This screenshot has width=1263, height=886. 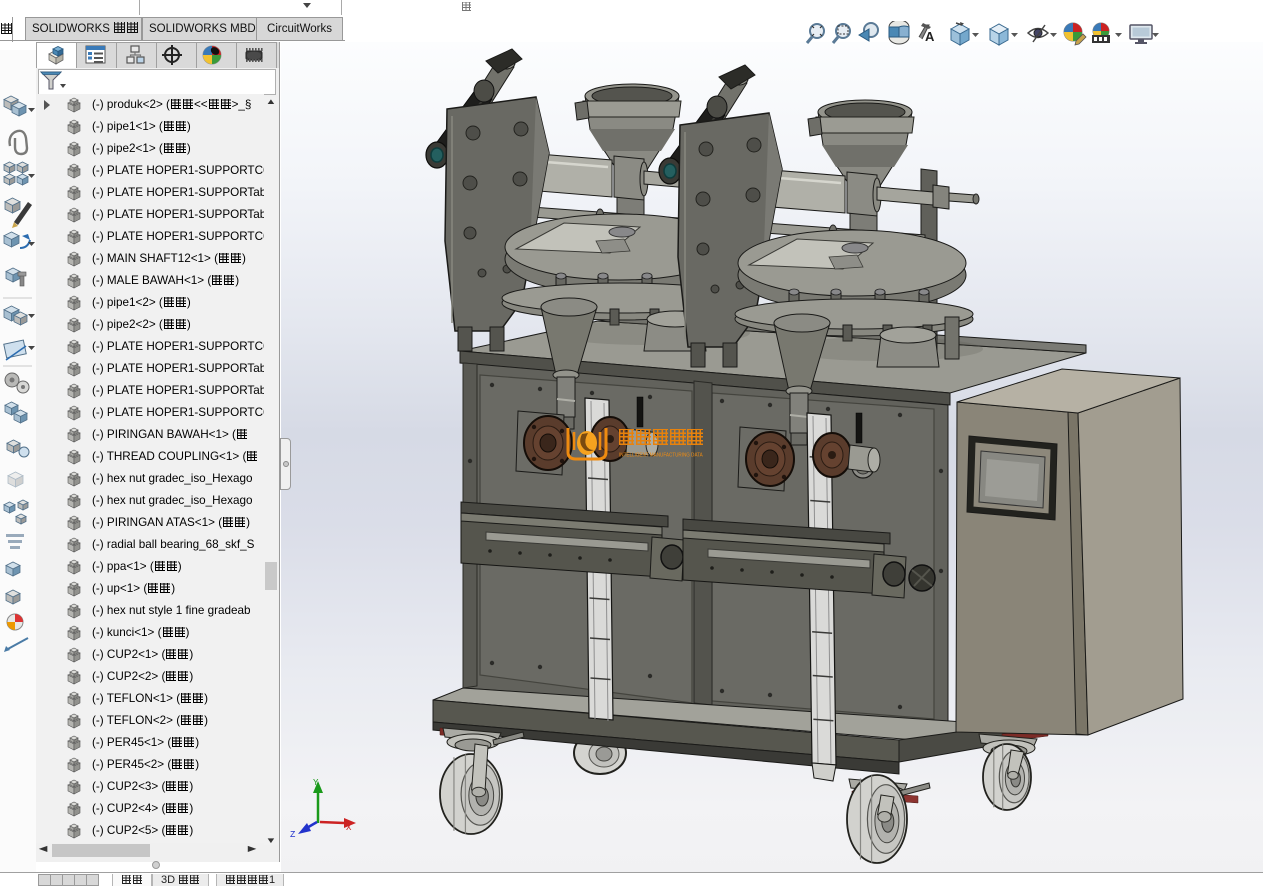 What do you see at coordinates (293, 835) in the screenshot?
I see `svg-text: Z` at bounding box center [293, 835].